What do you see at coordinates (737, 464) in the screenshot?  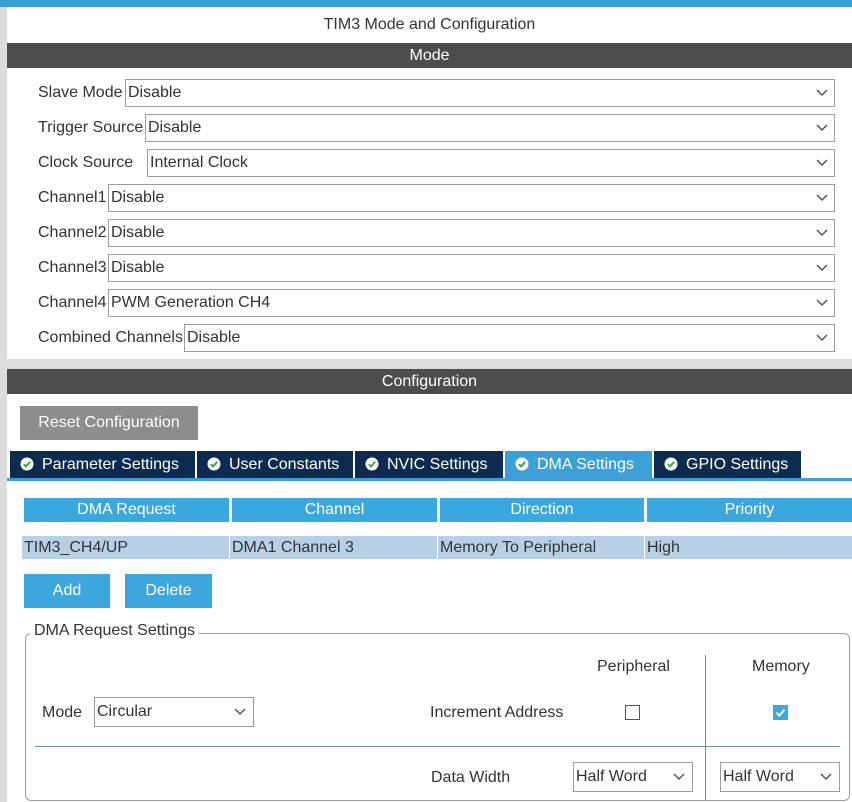 I see `tab-gpio-settings-label: GPIO Settings` at bounding box center [737, 464].